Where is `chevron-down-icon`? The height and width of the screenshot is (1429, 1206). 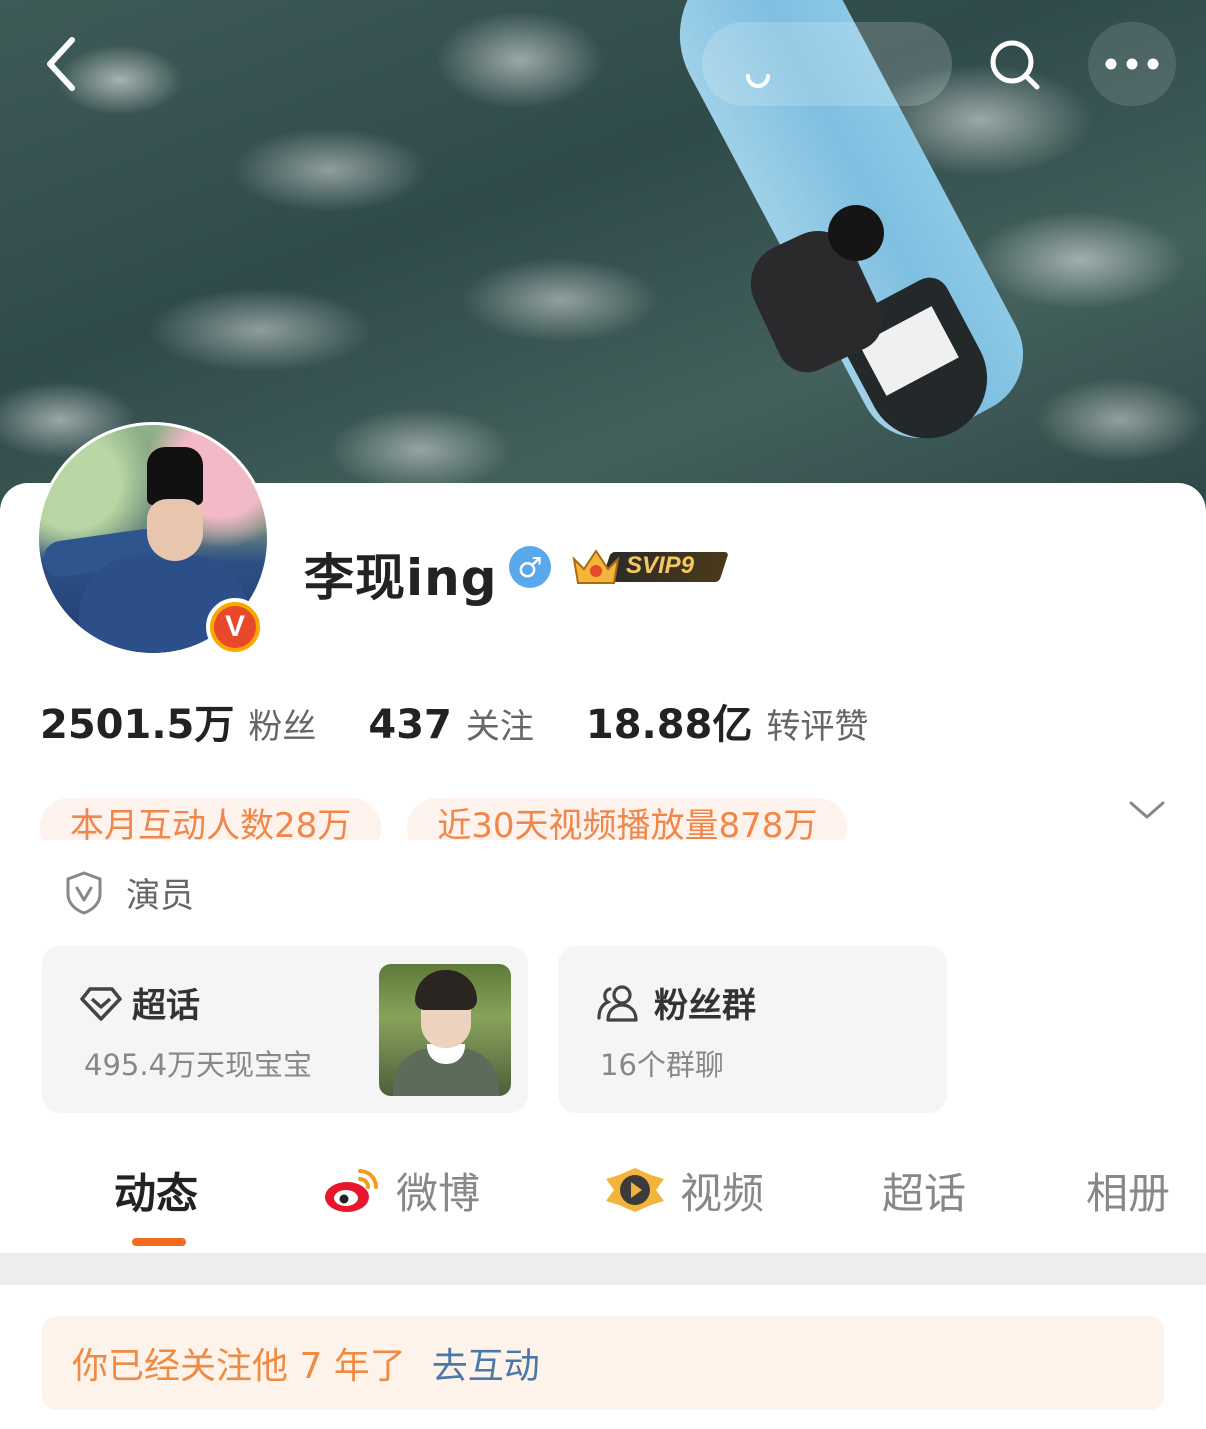
chevron-down-icon is located at coordinates (1147, 810).